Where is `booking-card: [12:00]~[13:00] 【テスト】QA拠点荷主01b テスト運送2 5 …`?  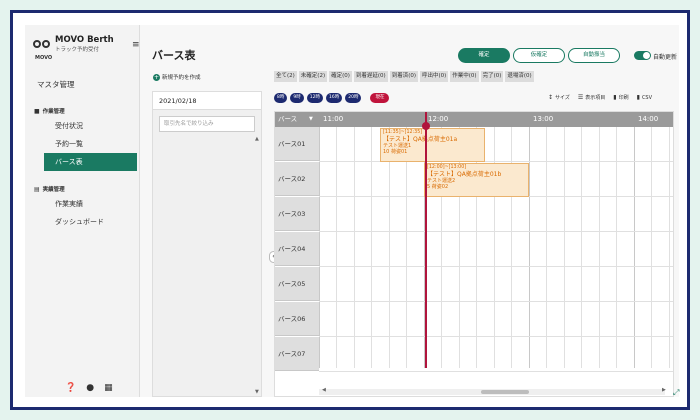
booking-card: [12:00]~[13:00] 【テスト】QA拠点荷主01b テスト運送2 5 … is located at coordinates (476, 180).